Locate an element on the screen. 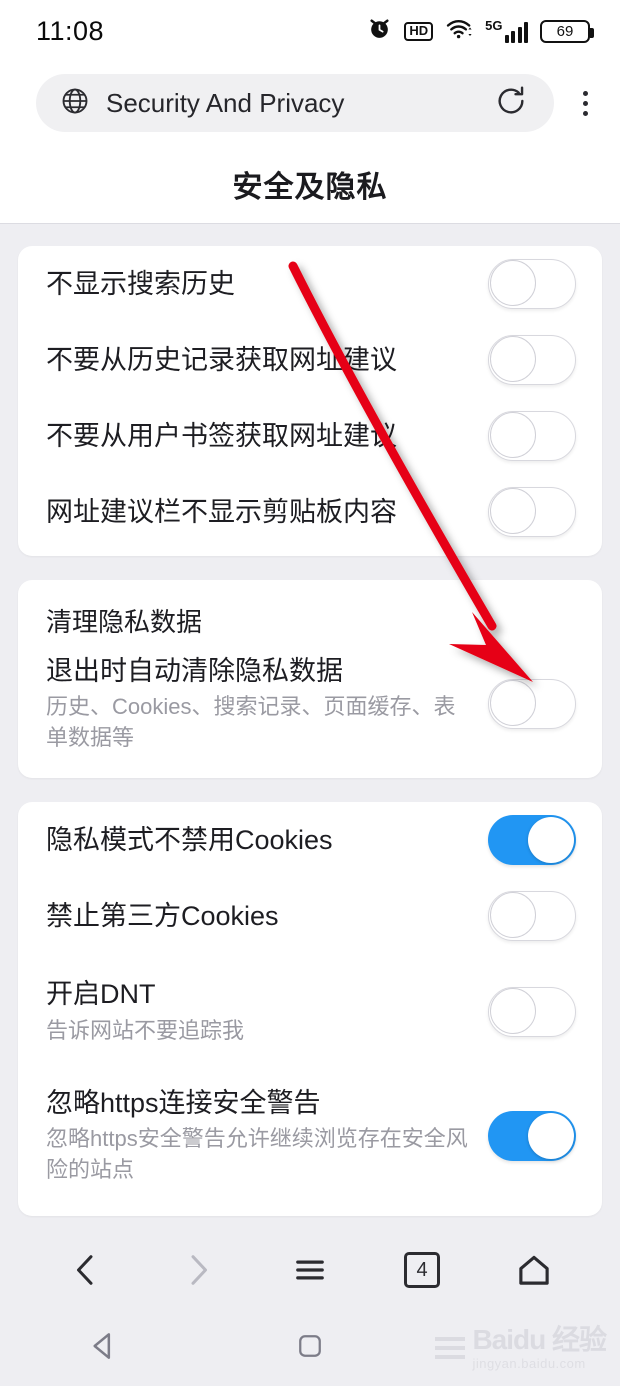 The image size is (620, 1386). row-text: 不要从历史记录获取网址建议 is located at coordinates (267, 360).